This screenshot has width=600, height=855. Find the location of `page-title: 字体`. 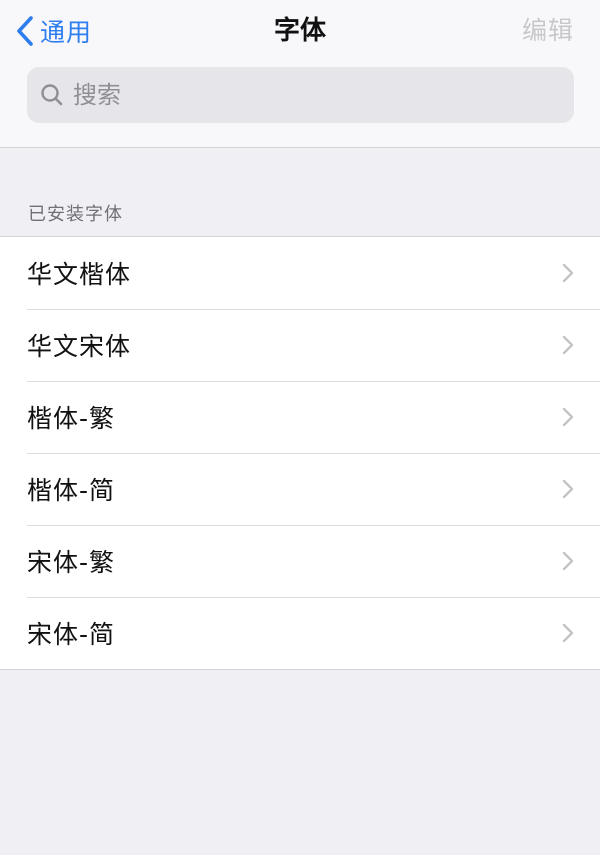

page-title: 字体 is located at coordinates (299, 31).